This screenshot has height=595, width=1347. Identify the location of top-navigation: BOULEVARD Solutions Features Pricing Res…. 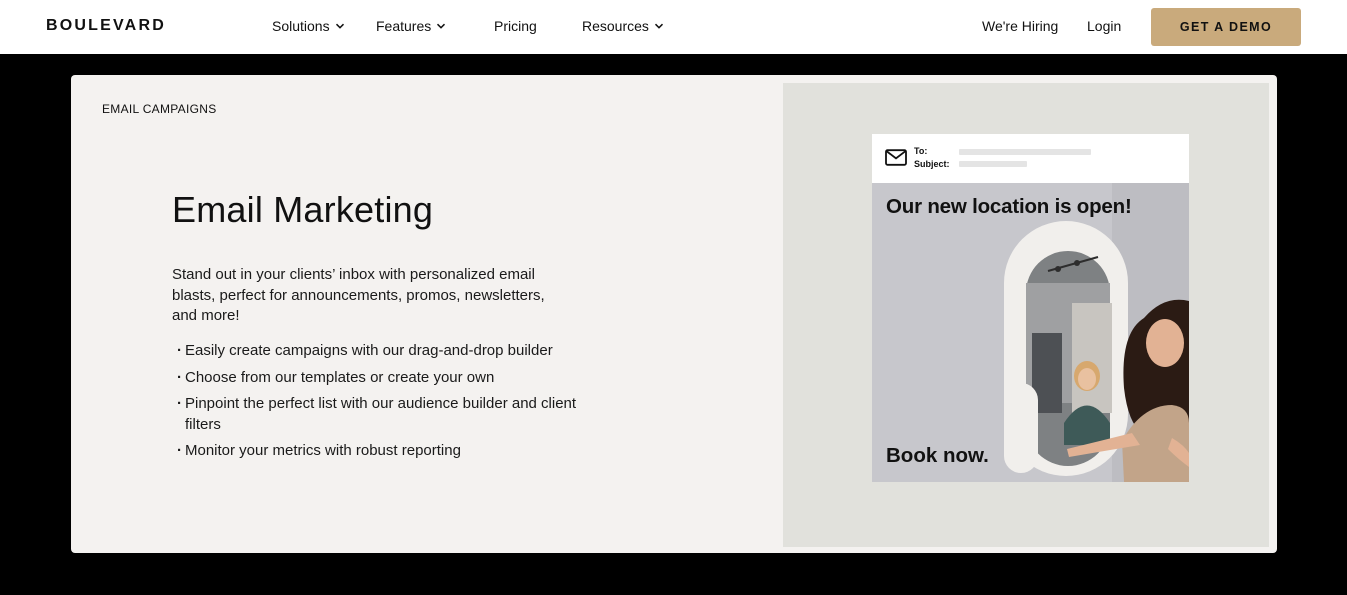
(673, 27).